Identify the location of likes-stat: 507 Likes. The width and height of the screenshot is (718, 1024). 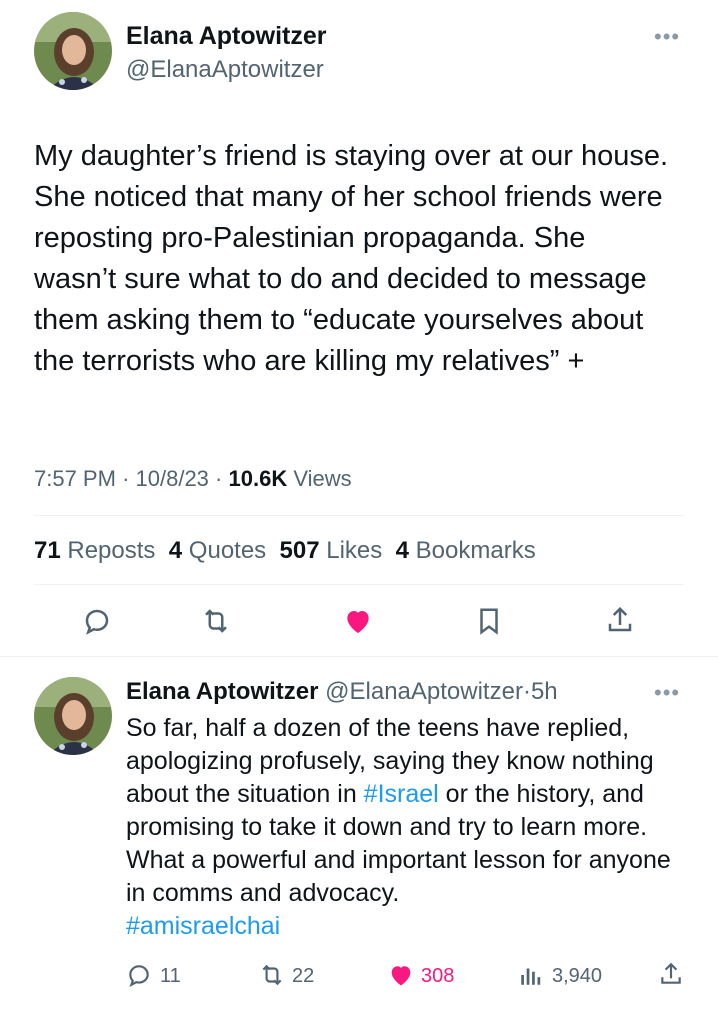
(331, 550).